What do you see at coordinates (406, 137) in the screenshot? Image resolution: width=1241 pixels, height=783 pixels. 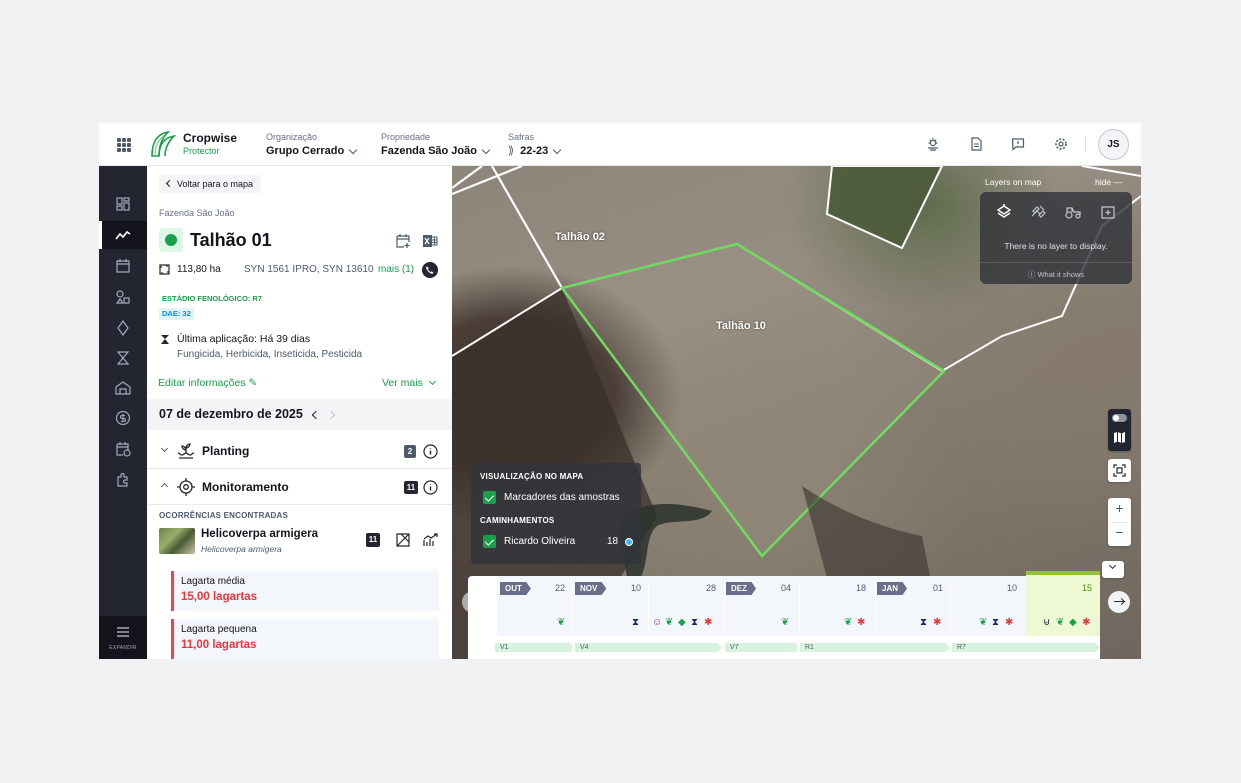 I see `property-label: Propriedade` at bounding box center [406, 137].